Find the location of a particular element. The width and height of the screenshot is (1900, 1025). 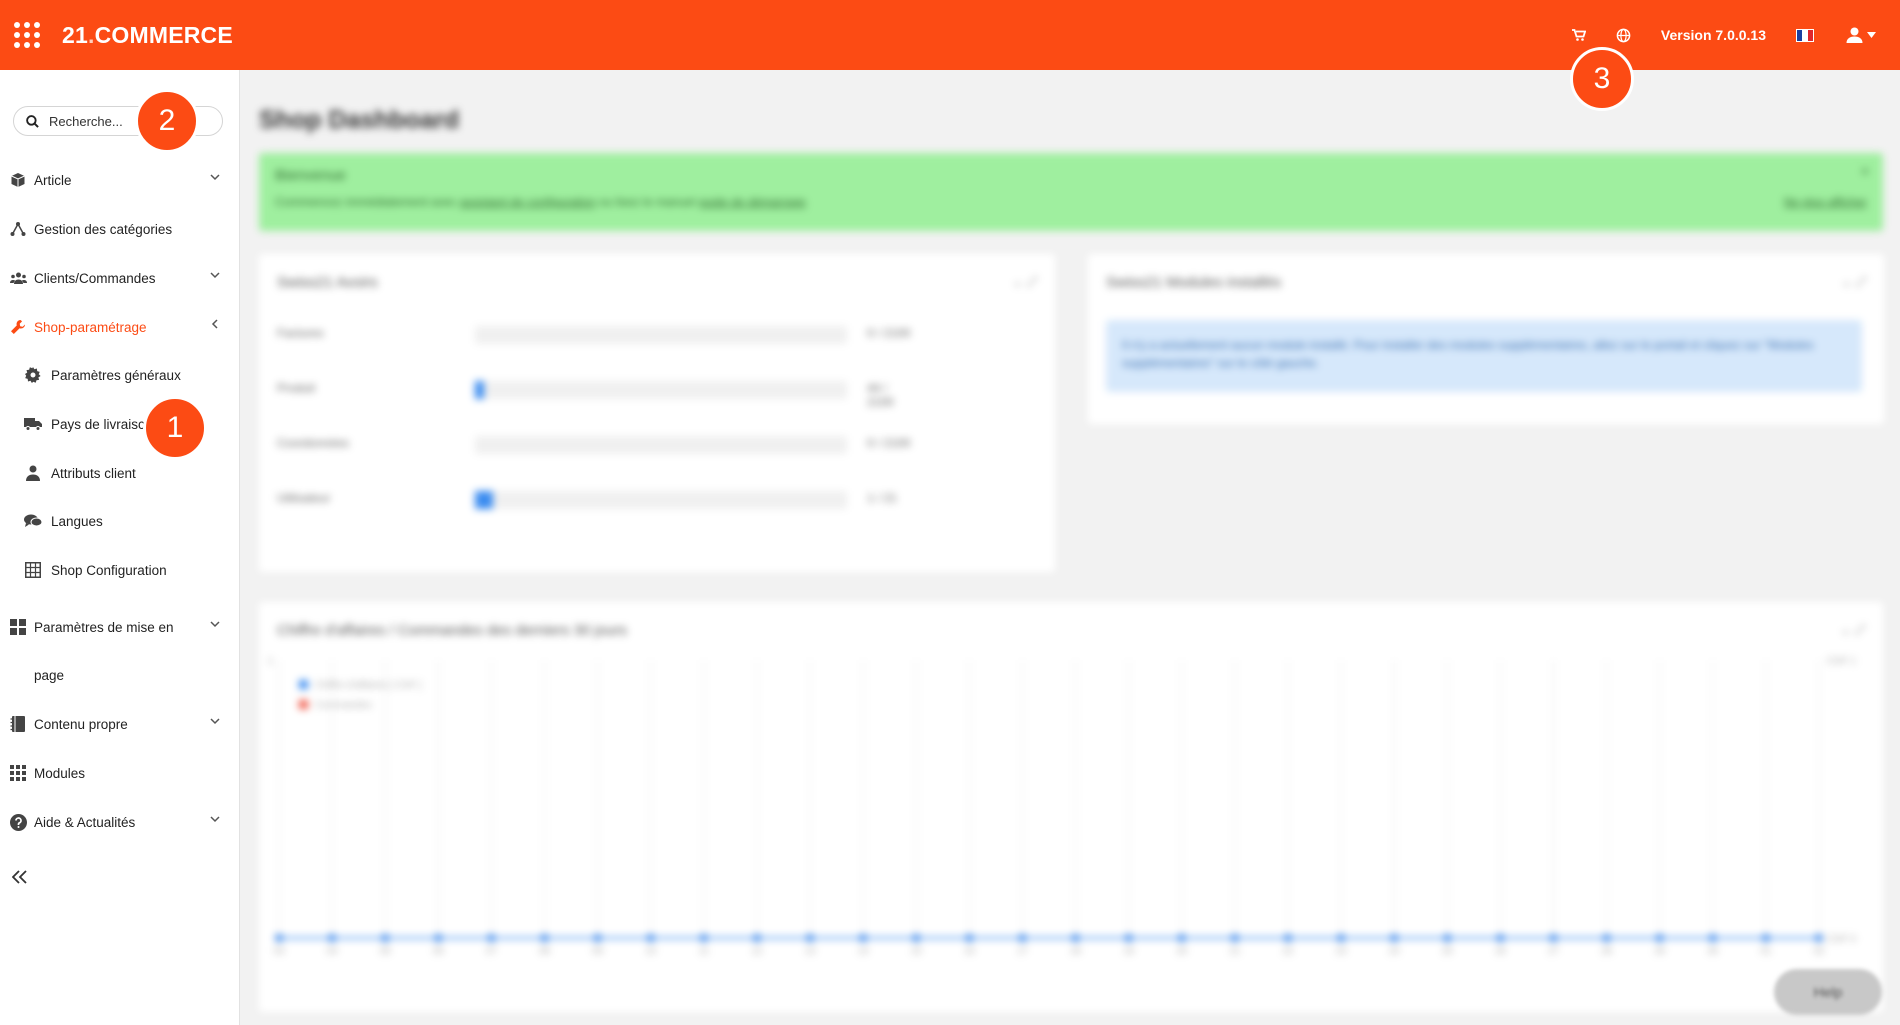

sidebar-item-help-news: Aide & Actualités is located at coordinates (120, 822).